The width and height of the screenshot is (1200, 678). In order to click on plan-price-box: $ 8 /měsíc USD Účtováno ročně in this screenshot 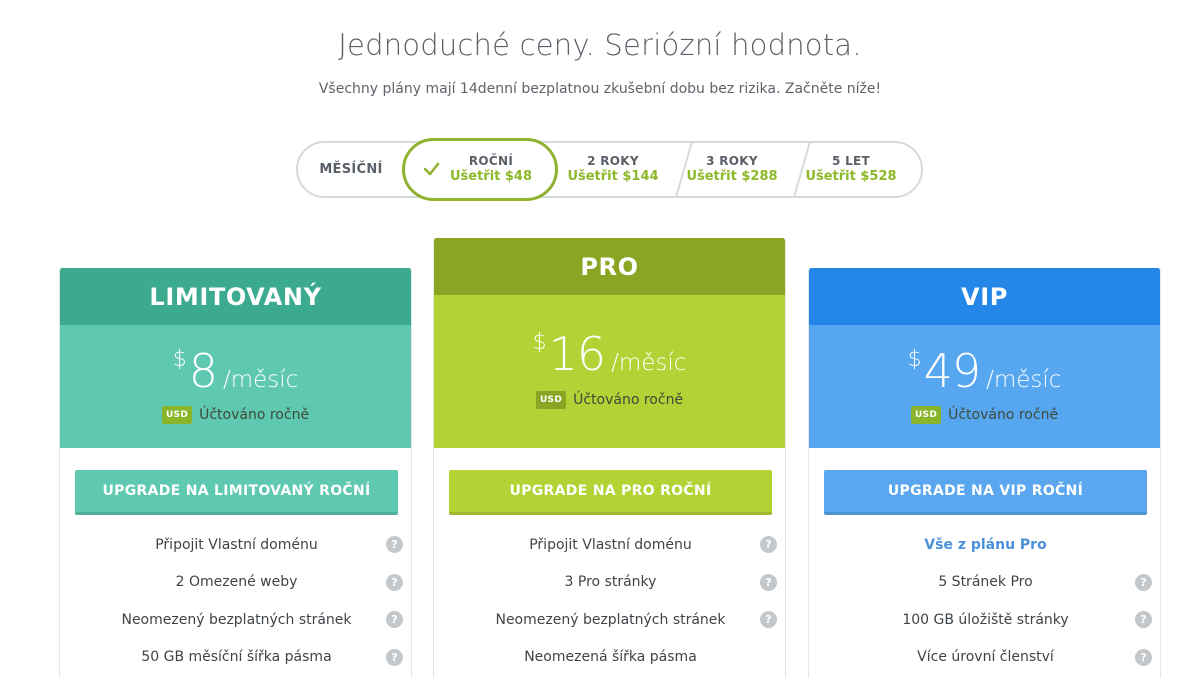, I will do `click(235, 386)`.